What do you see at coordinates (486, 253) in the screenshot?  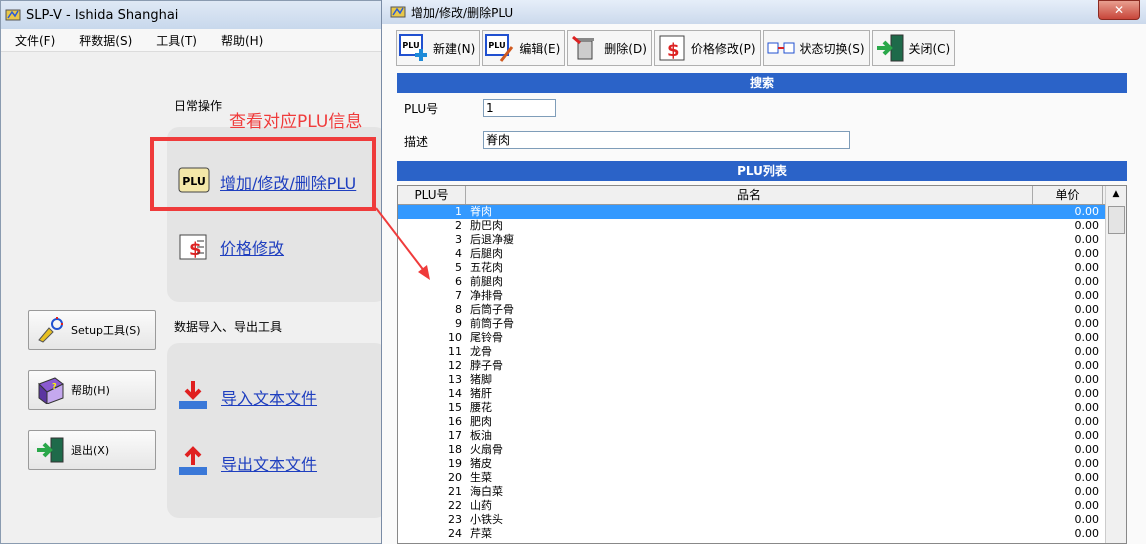 I see `row-name: 后腿肉` at bounding box center [486, 253].